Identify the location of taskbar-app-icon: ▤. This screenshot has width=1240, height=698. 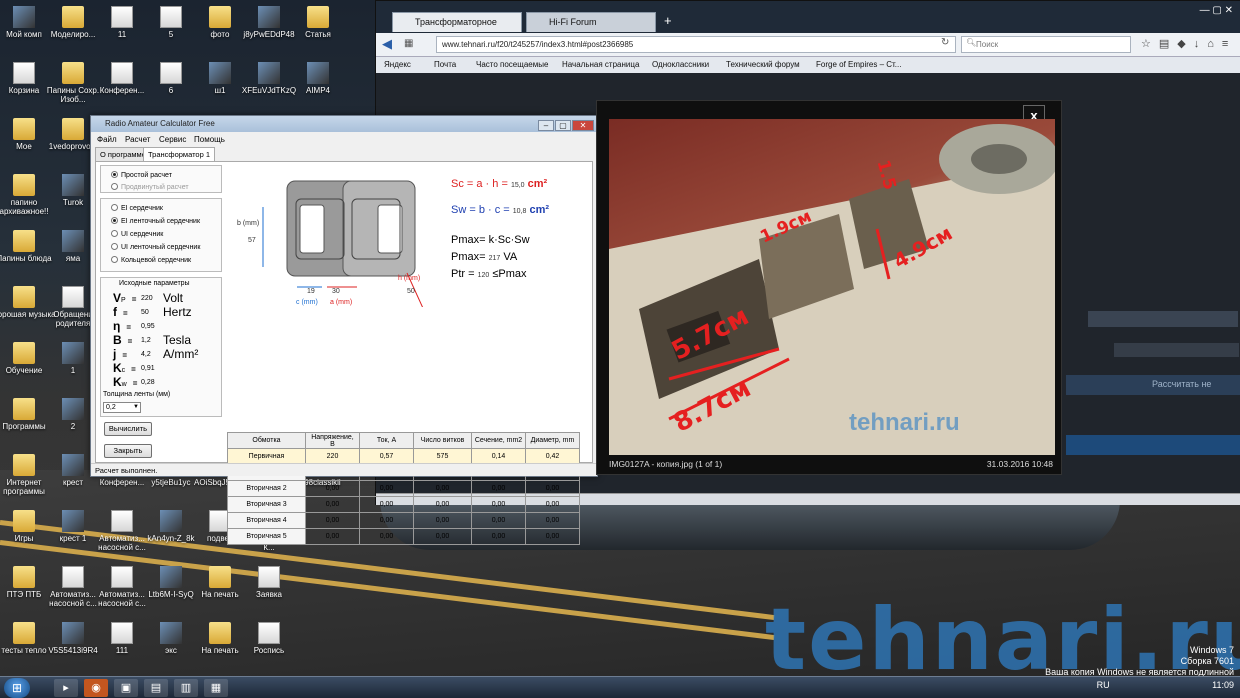
(156, 688).